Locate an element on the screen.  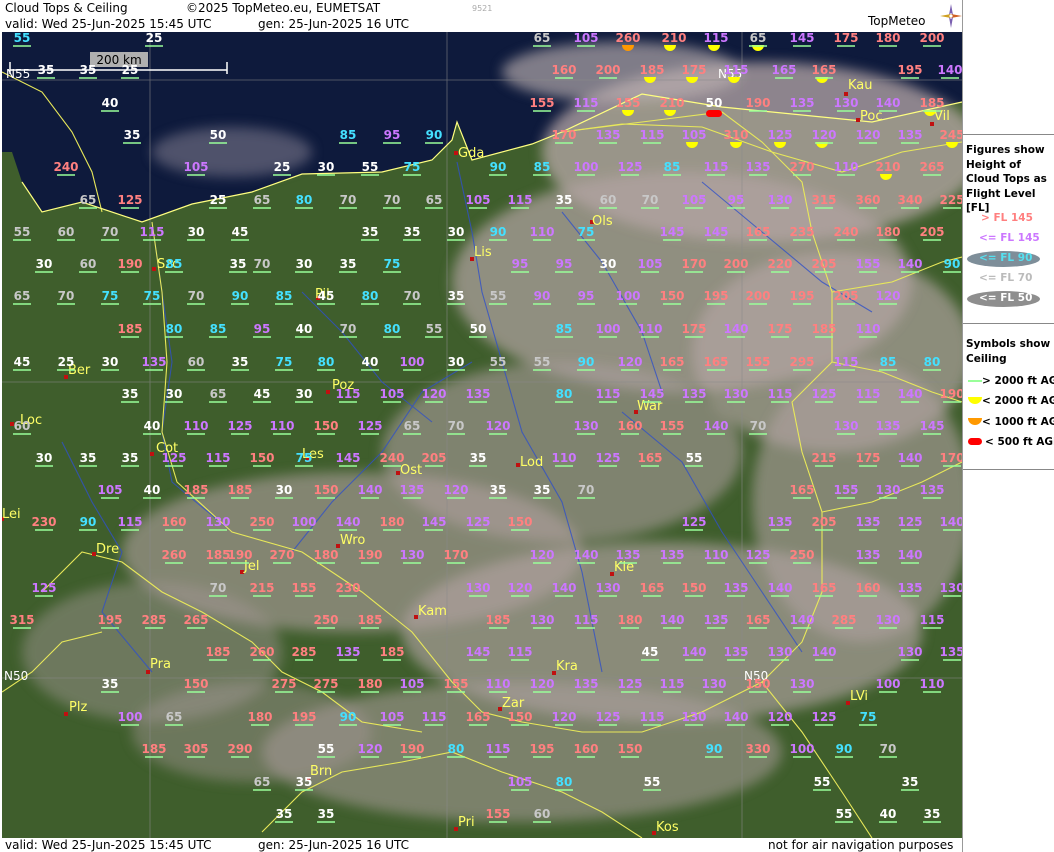
cloud-top-label: 190 is located at coordinates (369, 555).